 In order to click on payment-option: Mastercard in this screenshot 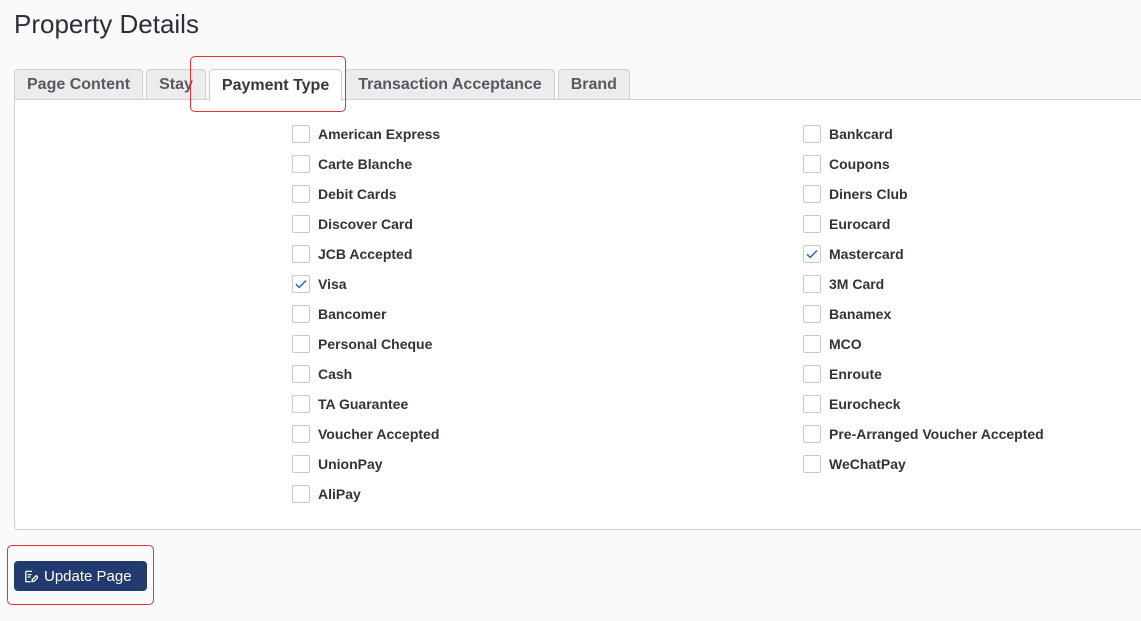, I will do `click(923, 254)`.